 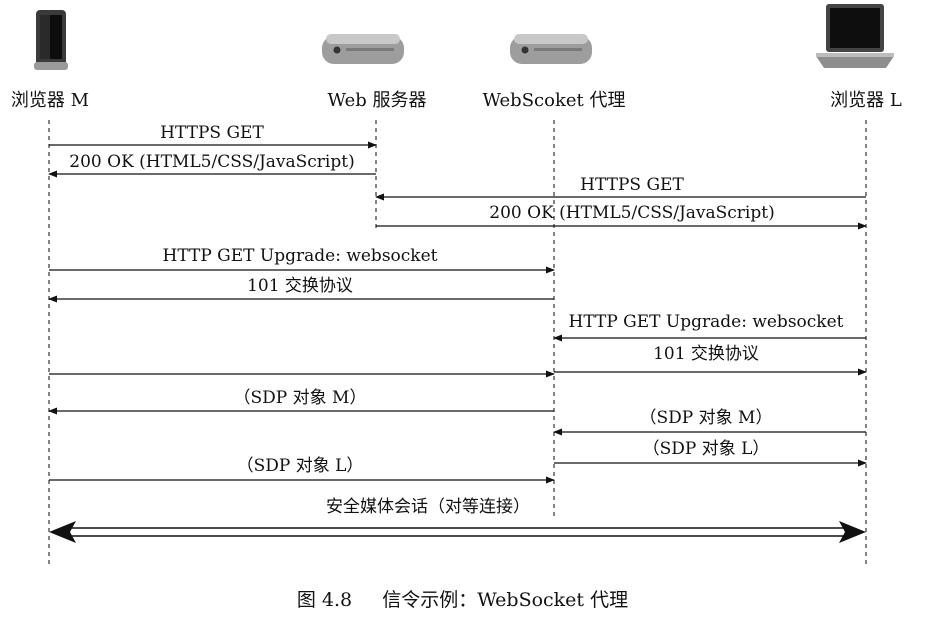 I want to click on figure-number: 图 4.8, so click(x=324, y=600).